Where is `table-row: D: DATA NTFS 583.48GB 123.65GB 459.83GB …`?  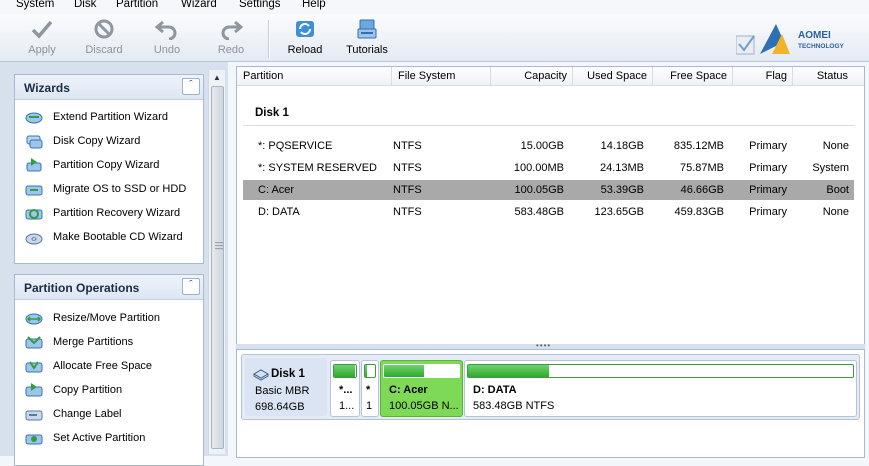 table-row: D: DATA NTFS 583.48GB 123.65GB 459.83GB … is located at coordinates (548, 212).